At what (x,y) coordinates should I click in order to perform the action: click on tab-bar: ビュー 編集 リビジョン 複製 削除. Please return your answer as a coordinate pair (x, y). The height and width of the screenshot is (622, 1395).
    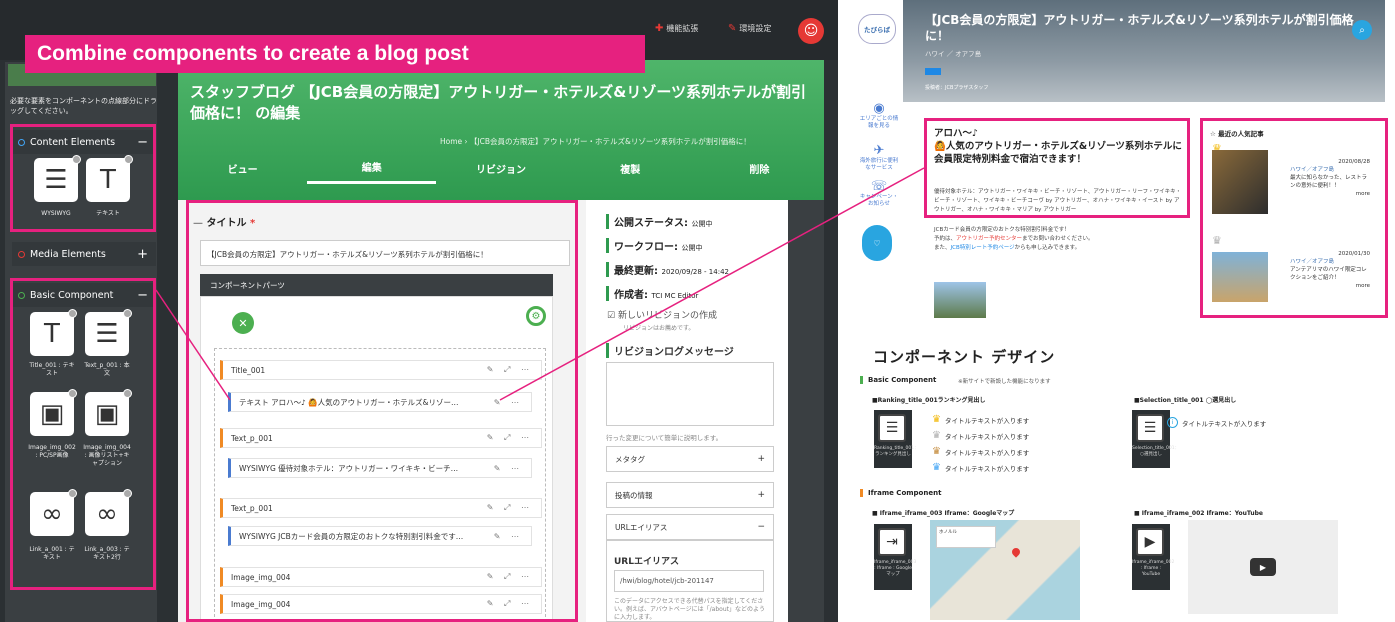
    Looking at the image, I should click on (501, 168).